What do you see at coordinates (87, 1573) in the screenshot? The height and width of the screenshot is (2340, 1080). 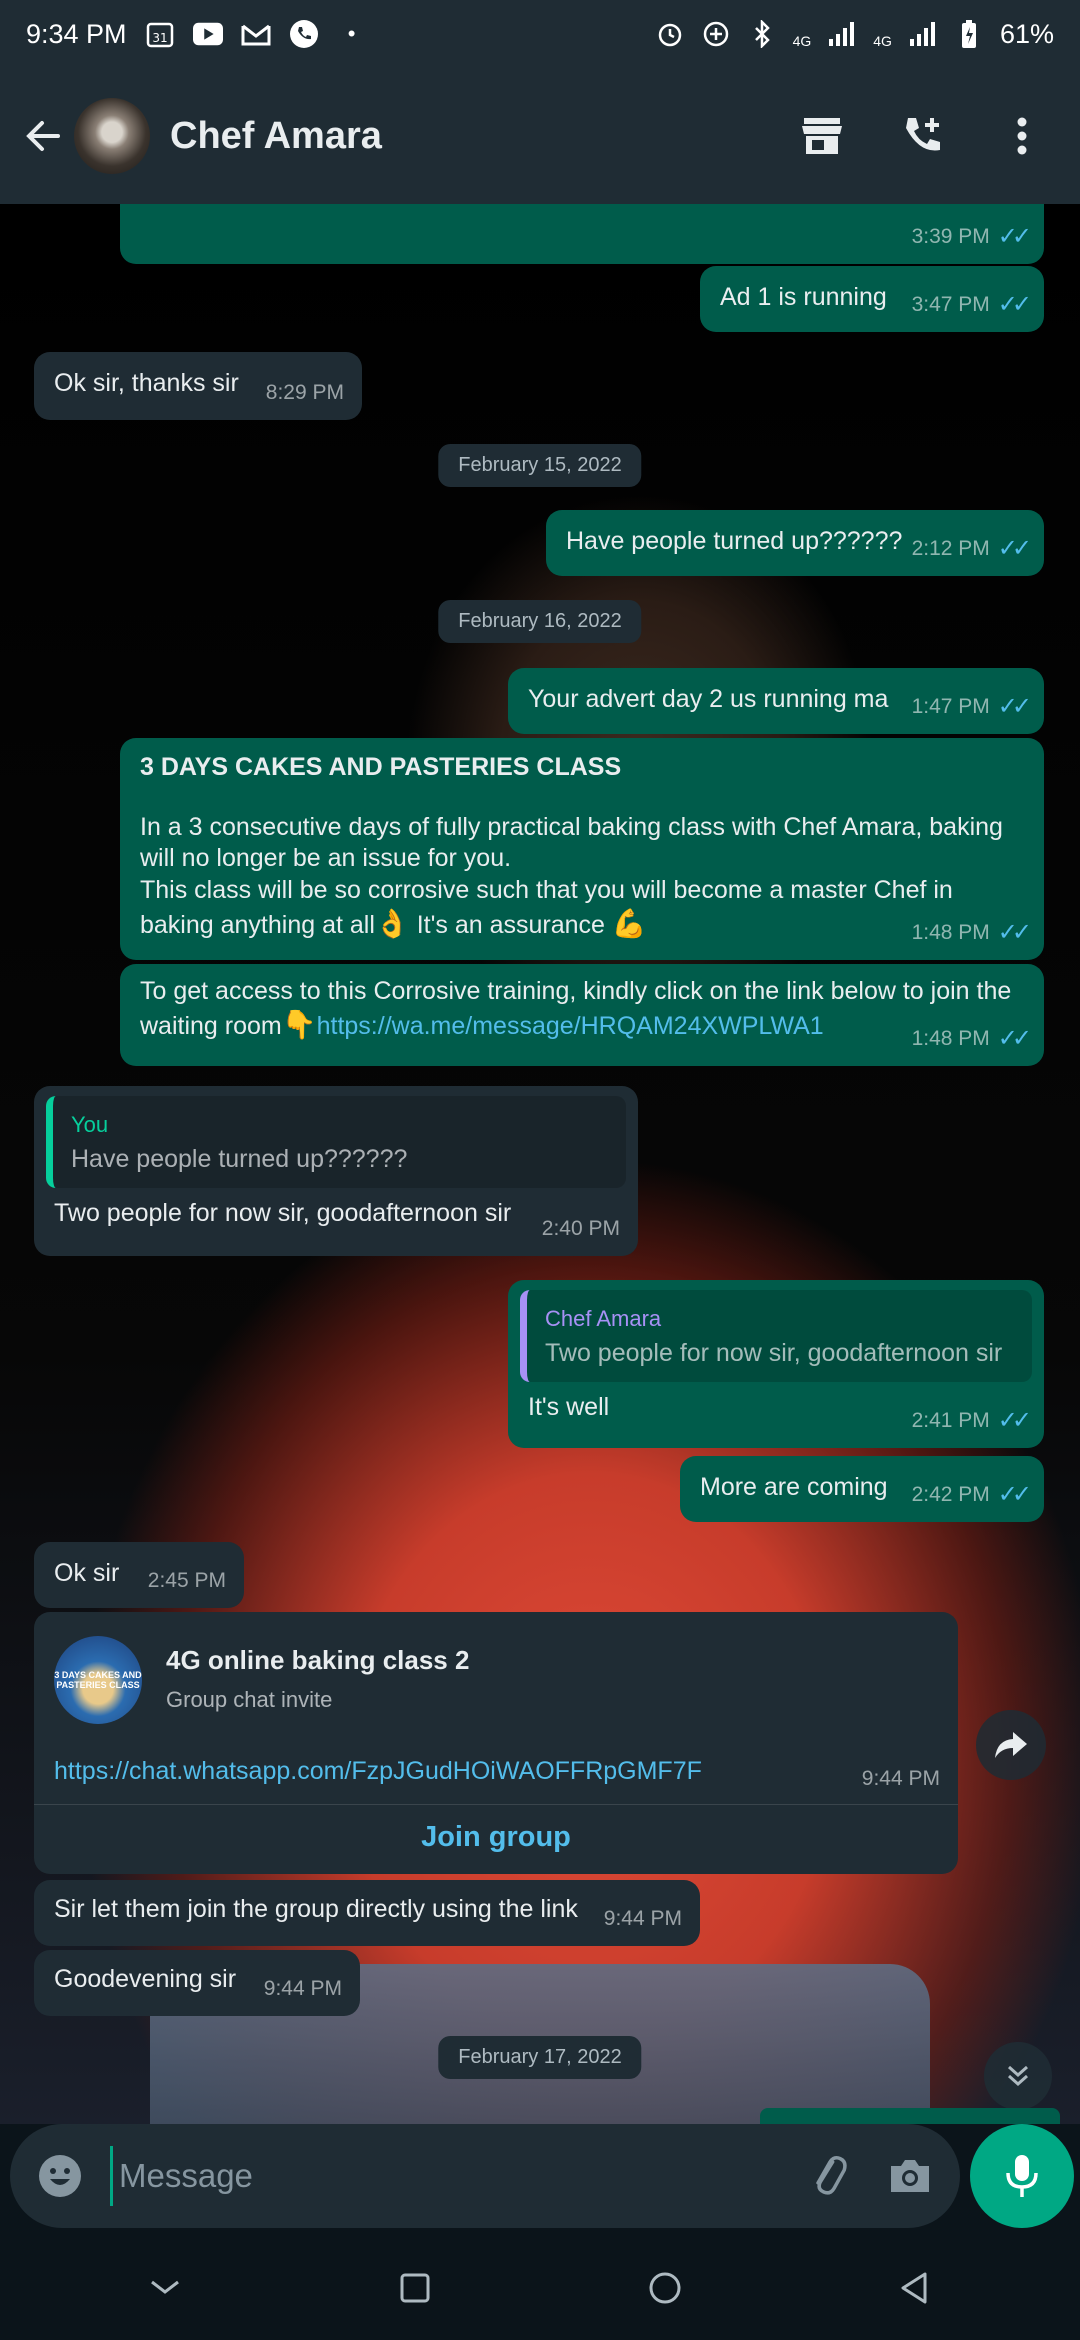 I see `message-text: Ok sir` at bounding box center [87, 1573].